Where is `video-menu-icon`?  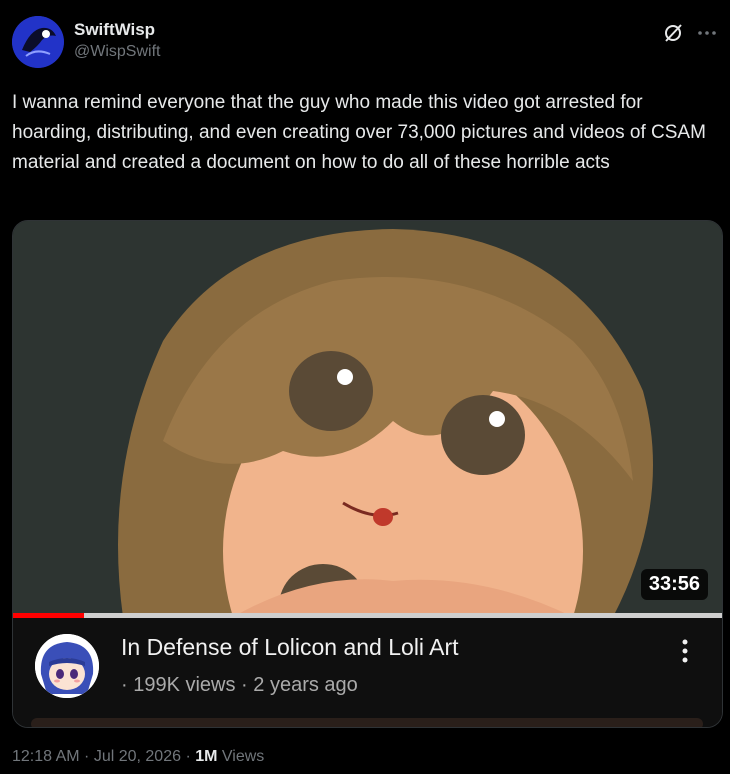
video-menu-icon is located at coordinates (685, 651).